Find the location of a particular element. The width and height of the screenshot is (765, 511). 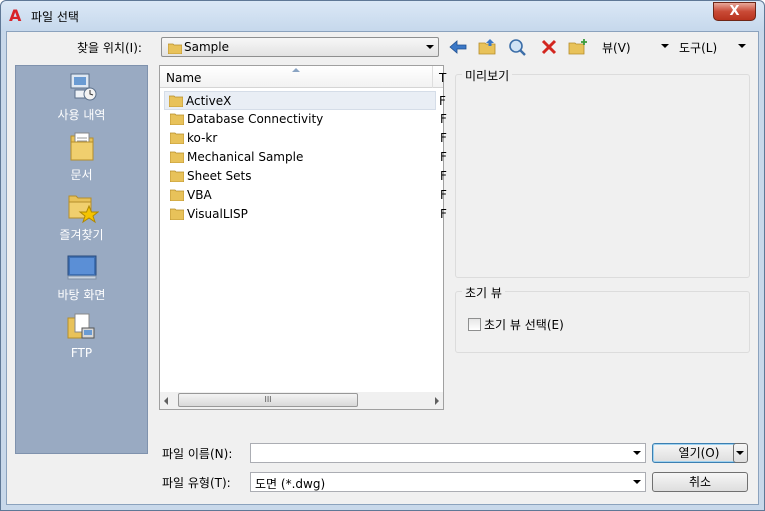

back-arrow-icon is located at coordinates (458, 47).